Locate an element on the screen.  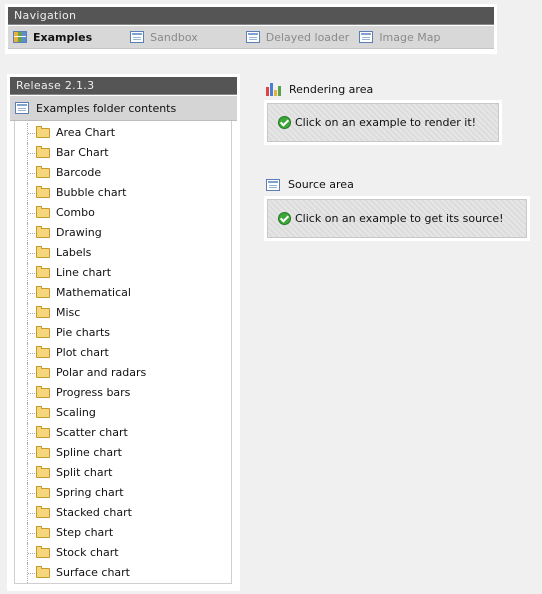
folder-label: Barcode is located at coordinates (79, 172).